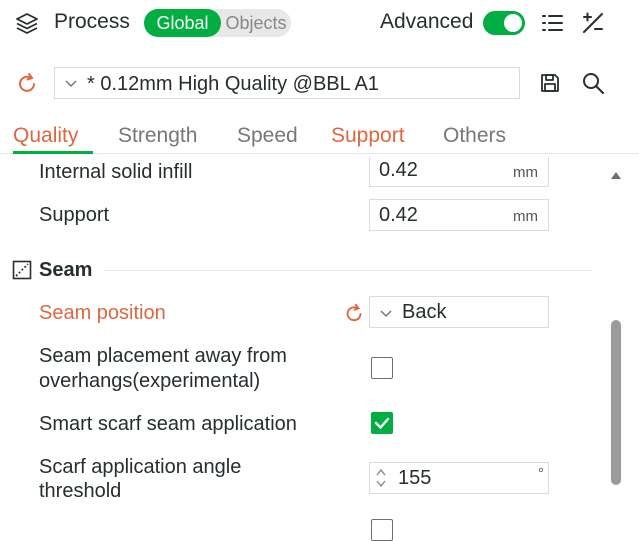  What do you see at coordinates (233, 84) in the screenshot?
I see `preset-name: * 0.12mm High Quality @BBL A1` at bounding box center [233, 84].